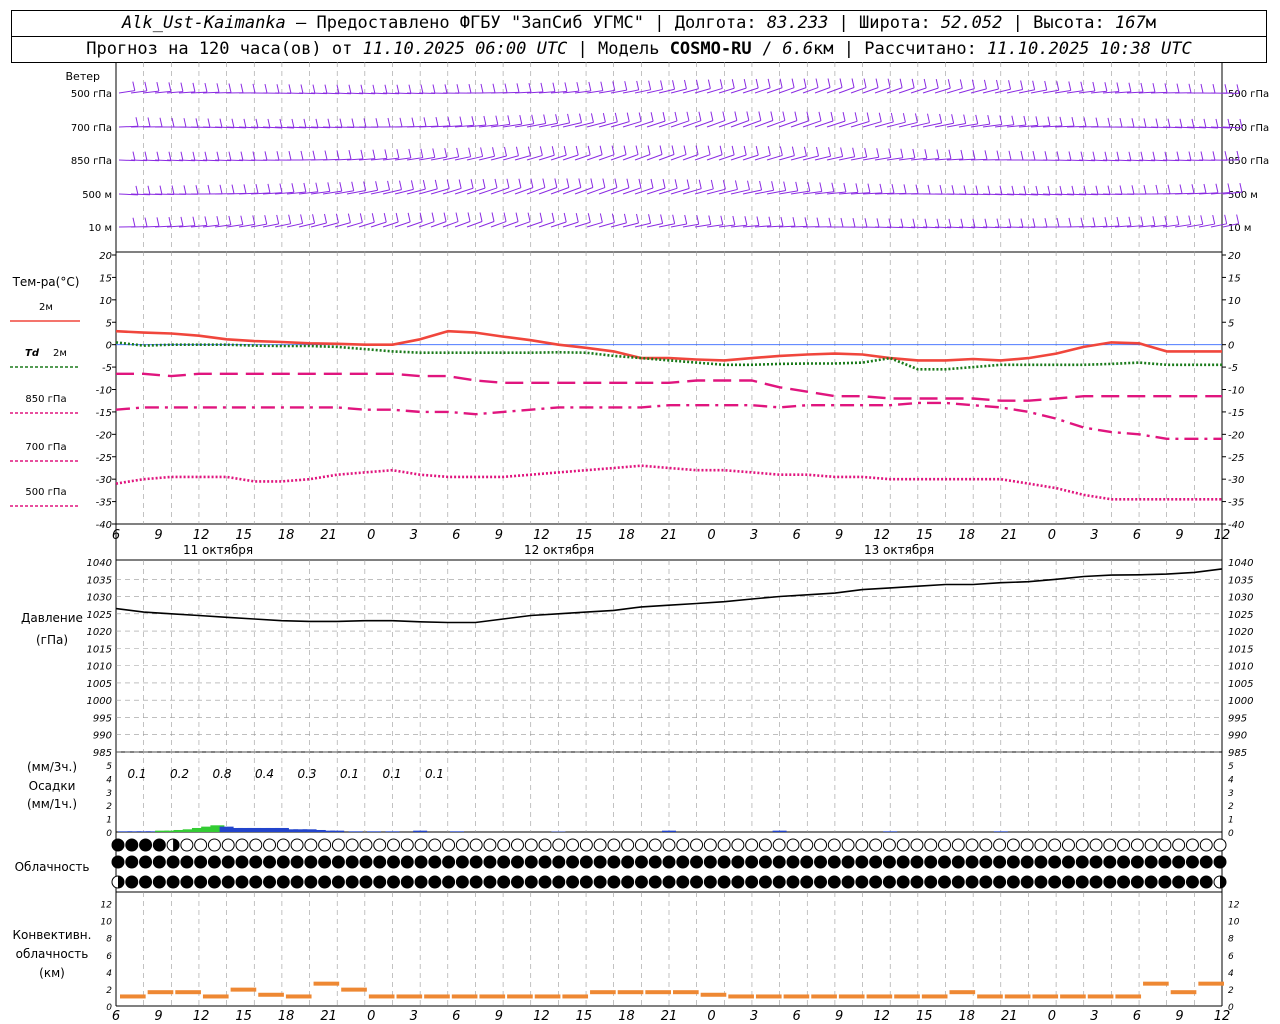  Describe the element at coordinates (83, 76) in the screenshot. I see `wind-title: Ветер` at that location.